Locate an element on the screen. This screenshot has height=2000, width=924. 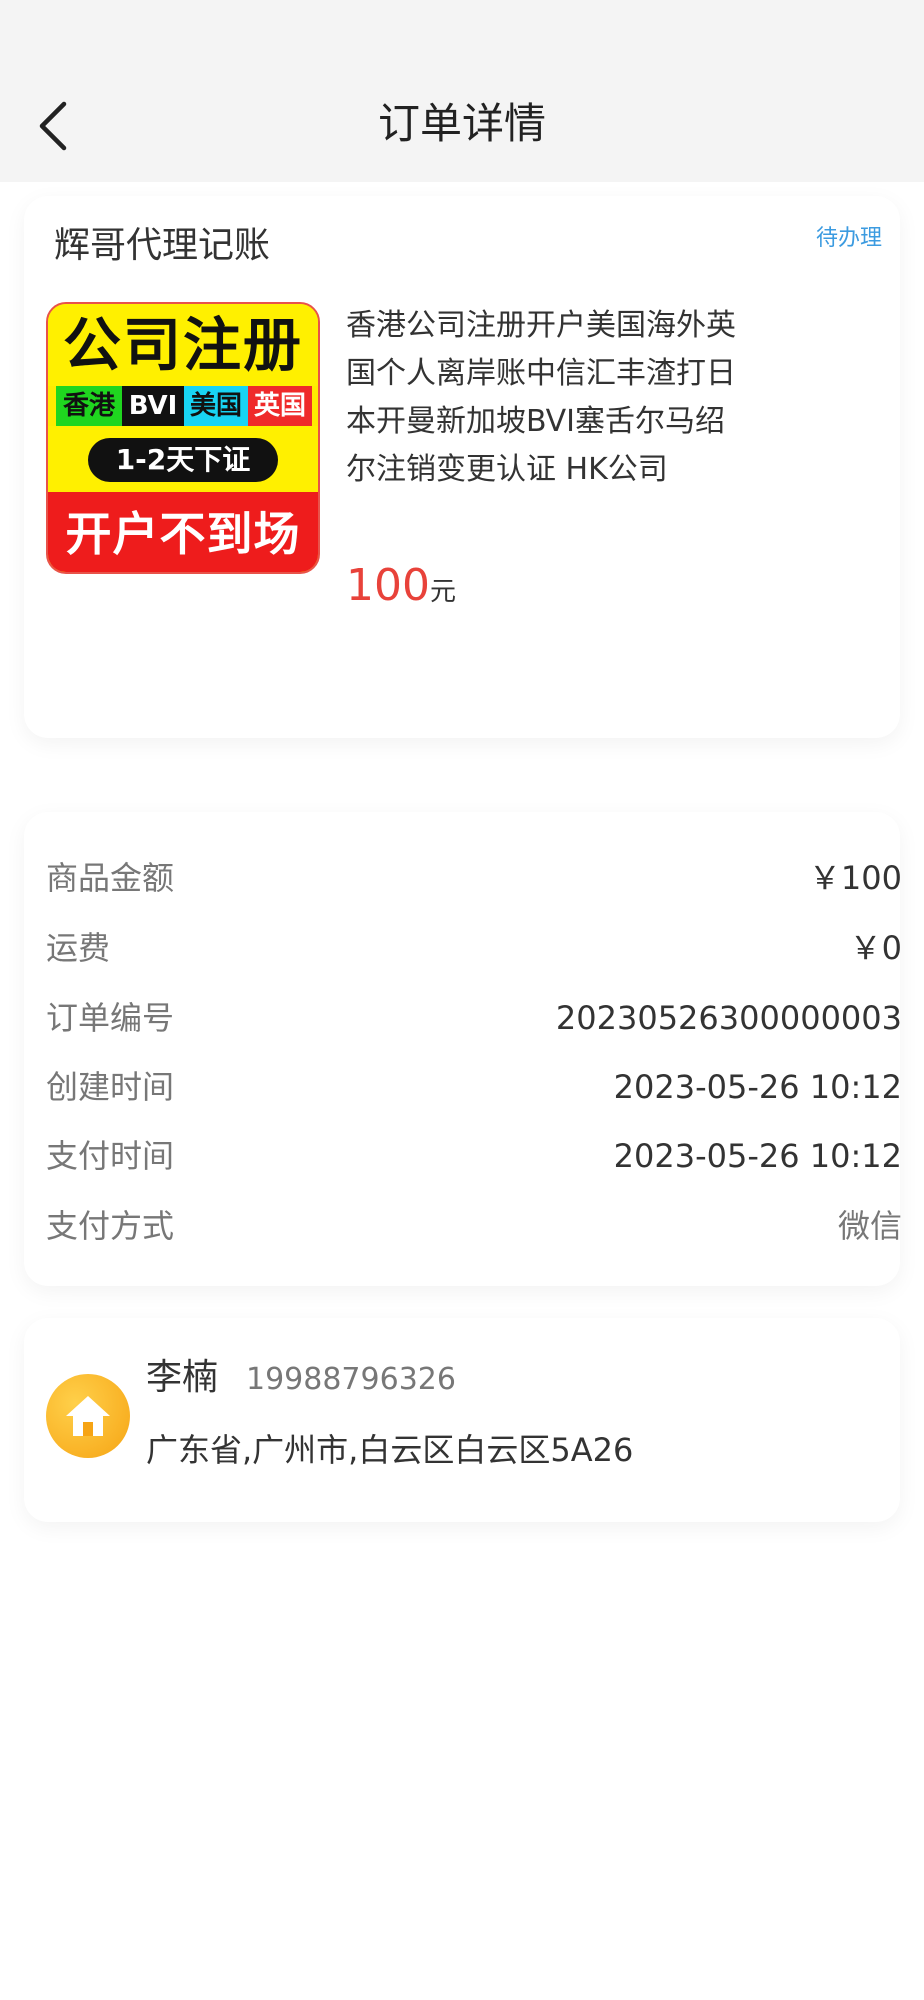
product-image-tags: 香港 BVI 美国 英国 is located at coordinates (184, 406).